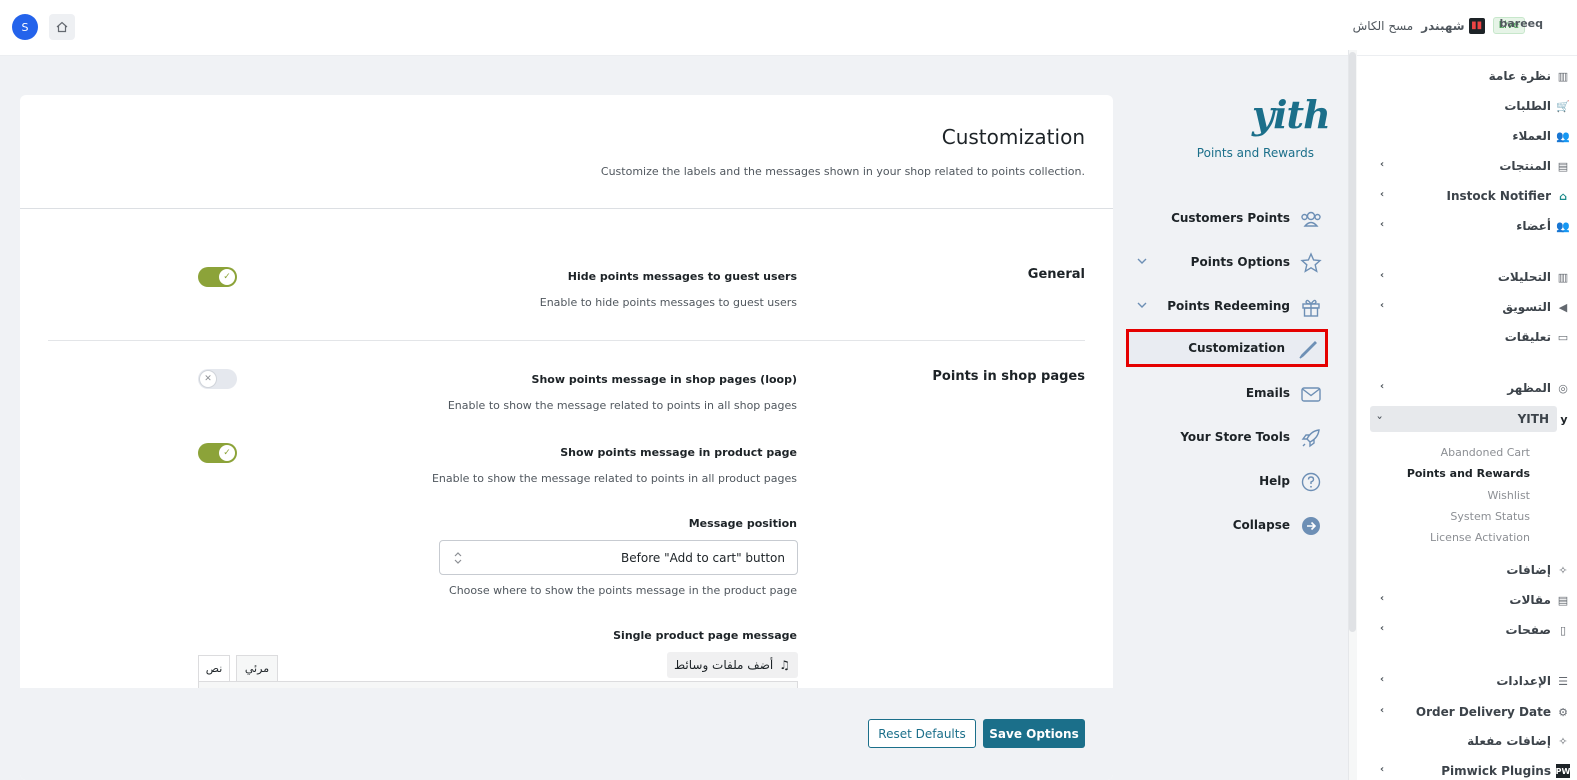 The image size is (1577, 780). I want to click on clear-cache-link: مسح الكاش, so click(1383, 26).